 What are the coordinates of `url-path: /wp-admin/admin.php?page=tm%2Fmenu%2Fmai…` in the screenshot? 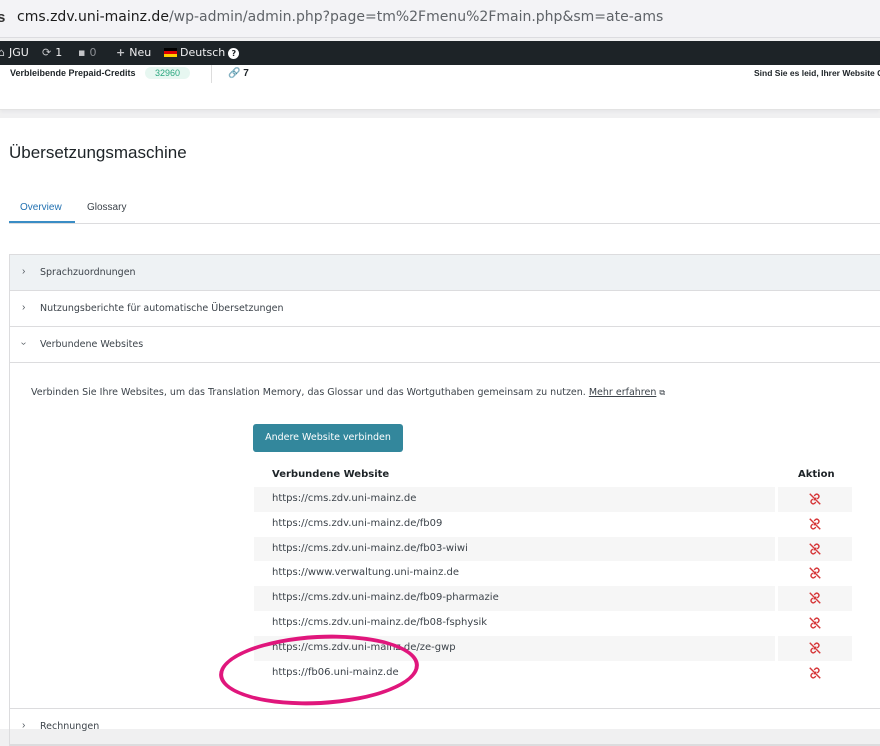 It's located at (416, 17).